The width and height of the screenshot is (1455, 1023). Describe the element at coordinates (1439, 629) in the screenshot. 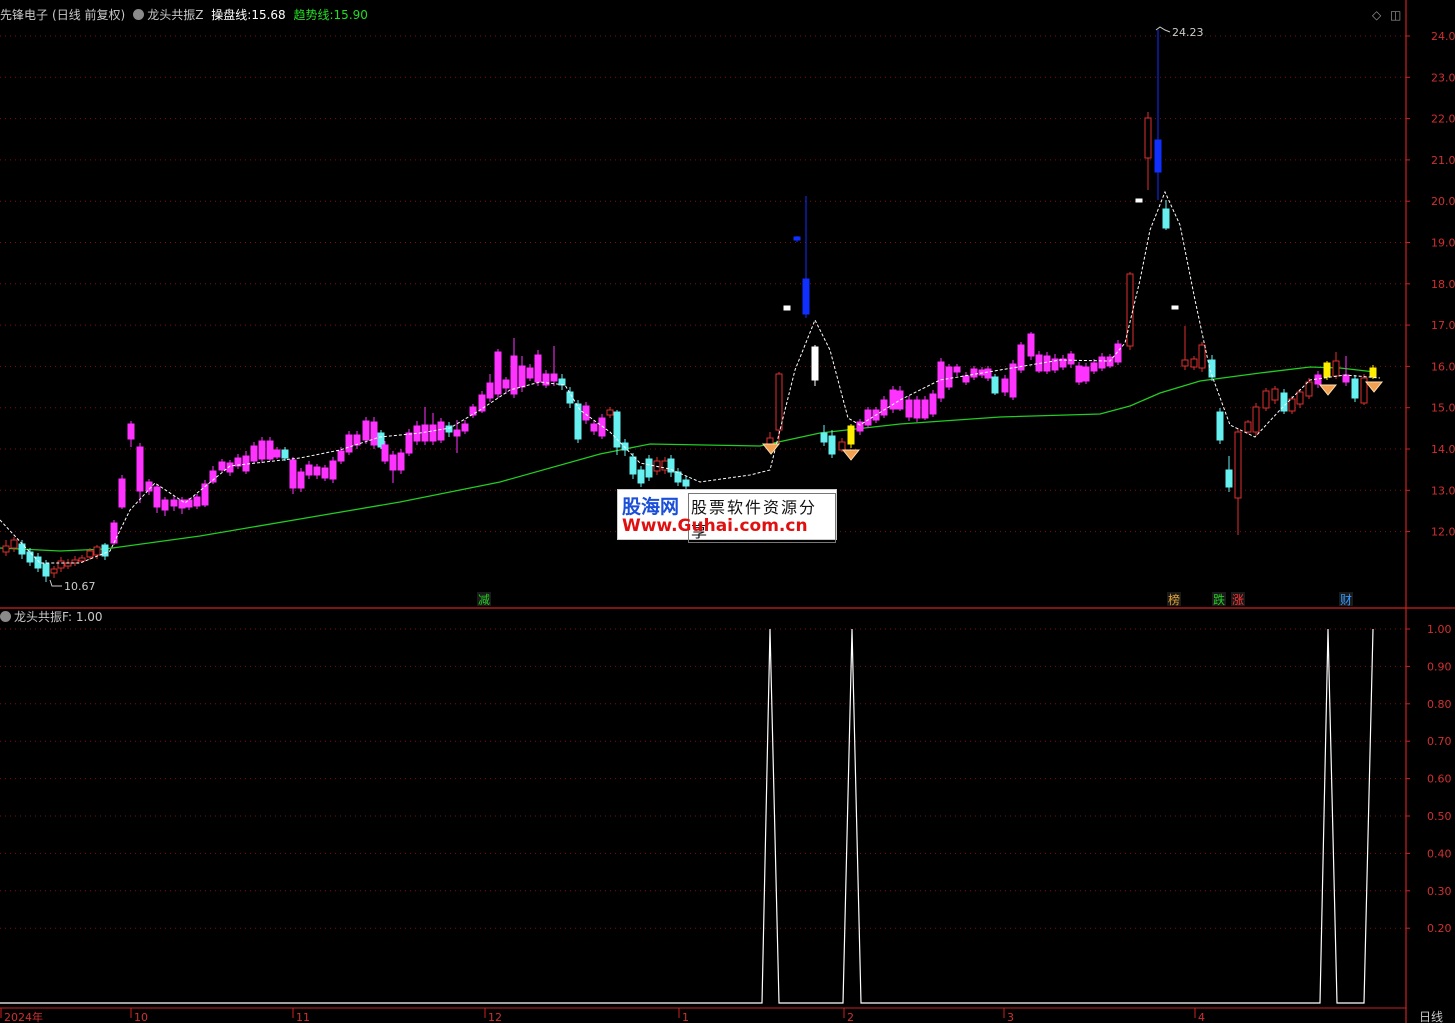

I see `signal-tick-label: 1.00` at that location.